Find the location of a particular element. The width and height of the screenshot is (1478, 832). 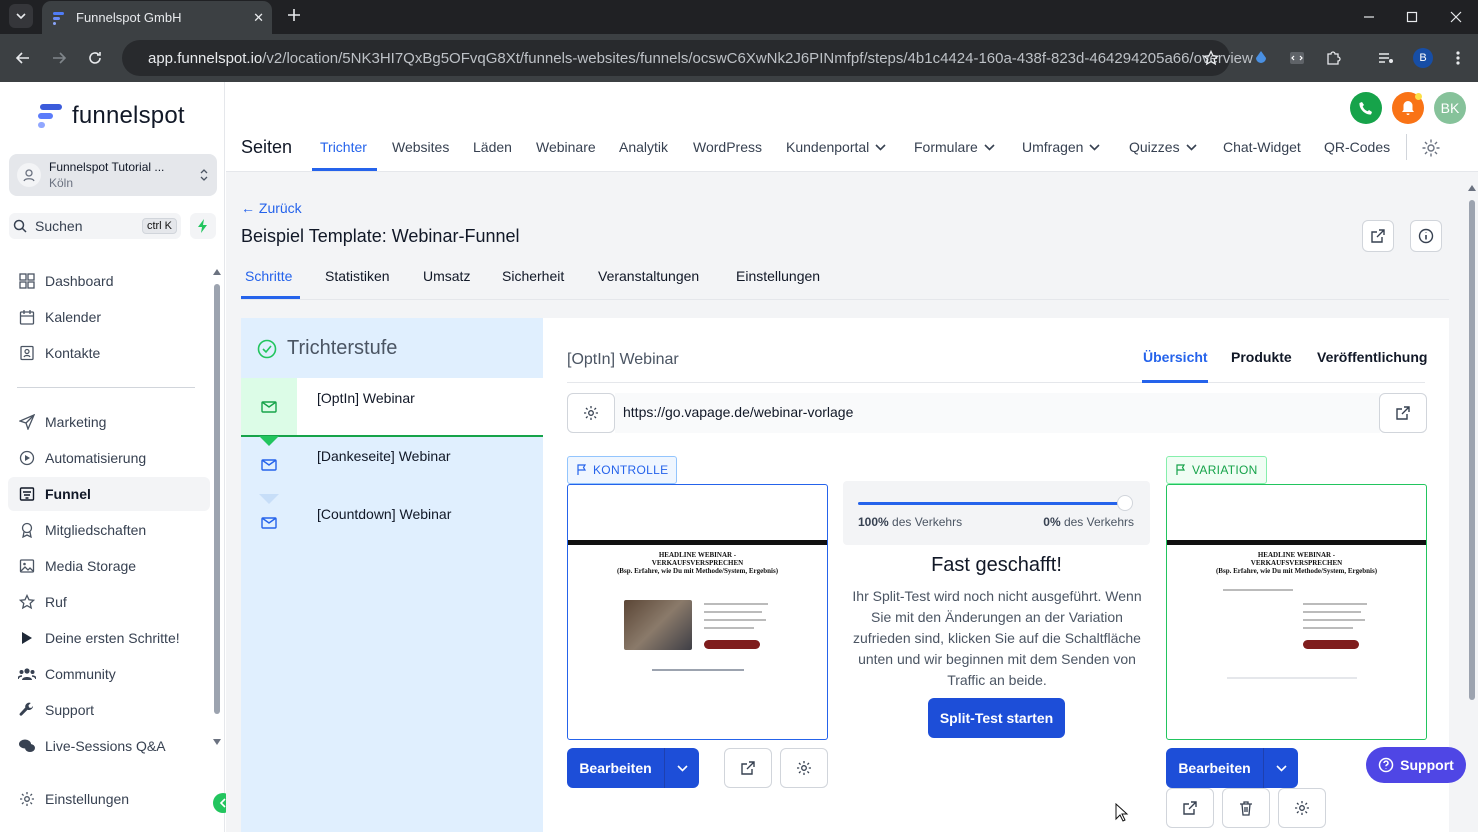

sidebar-item-kontakte: Kontakte is located at coordinates (109, 353).